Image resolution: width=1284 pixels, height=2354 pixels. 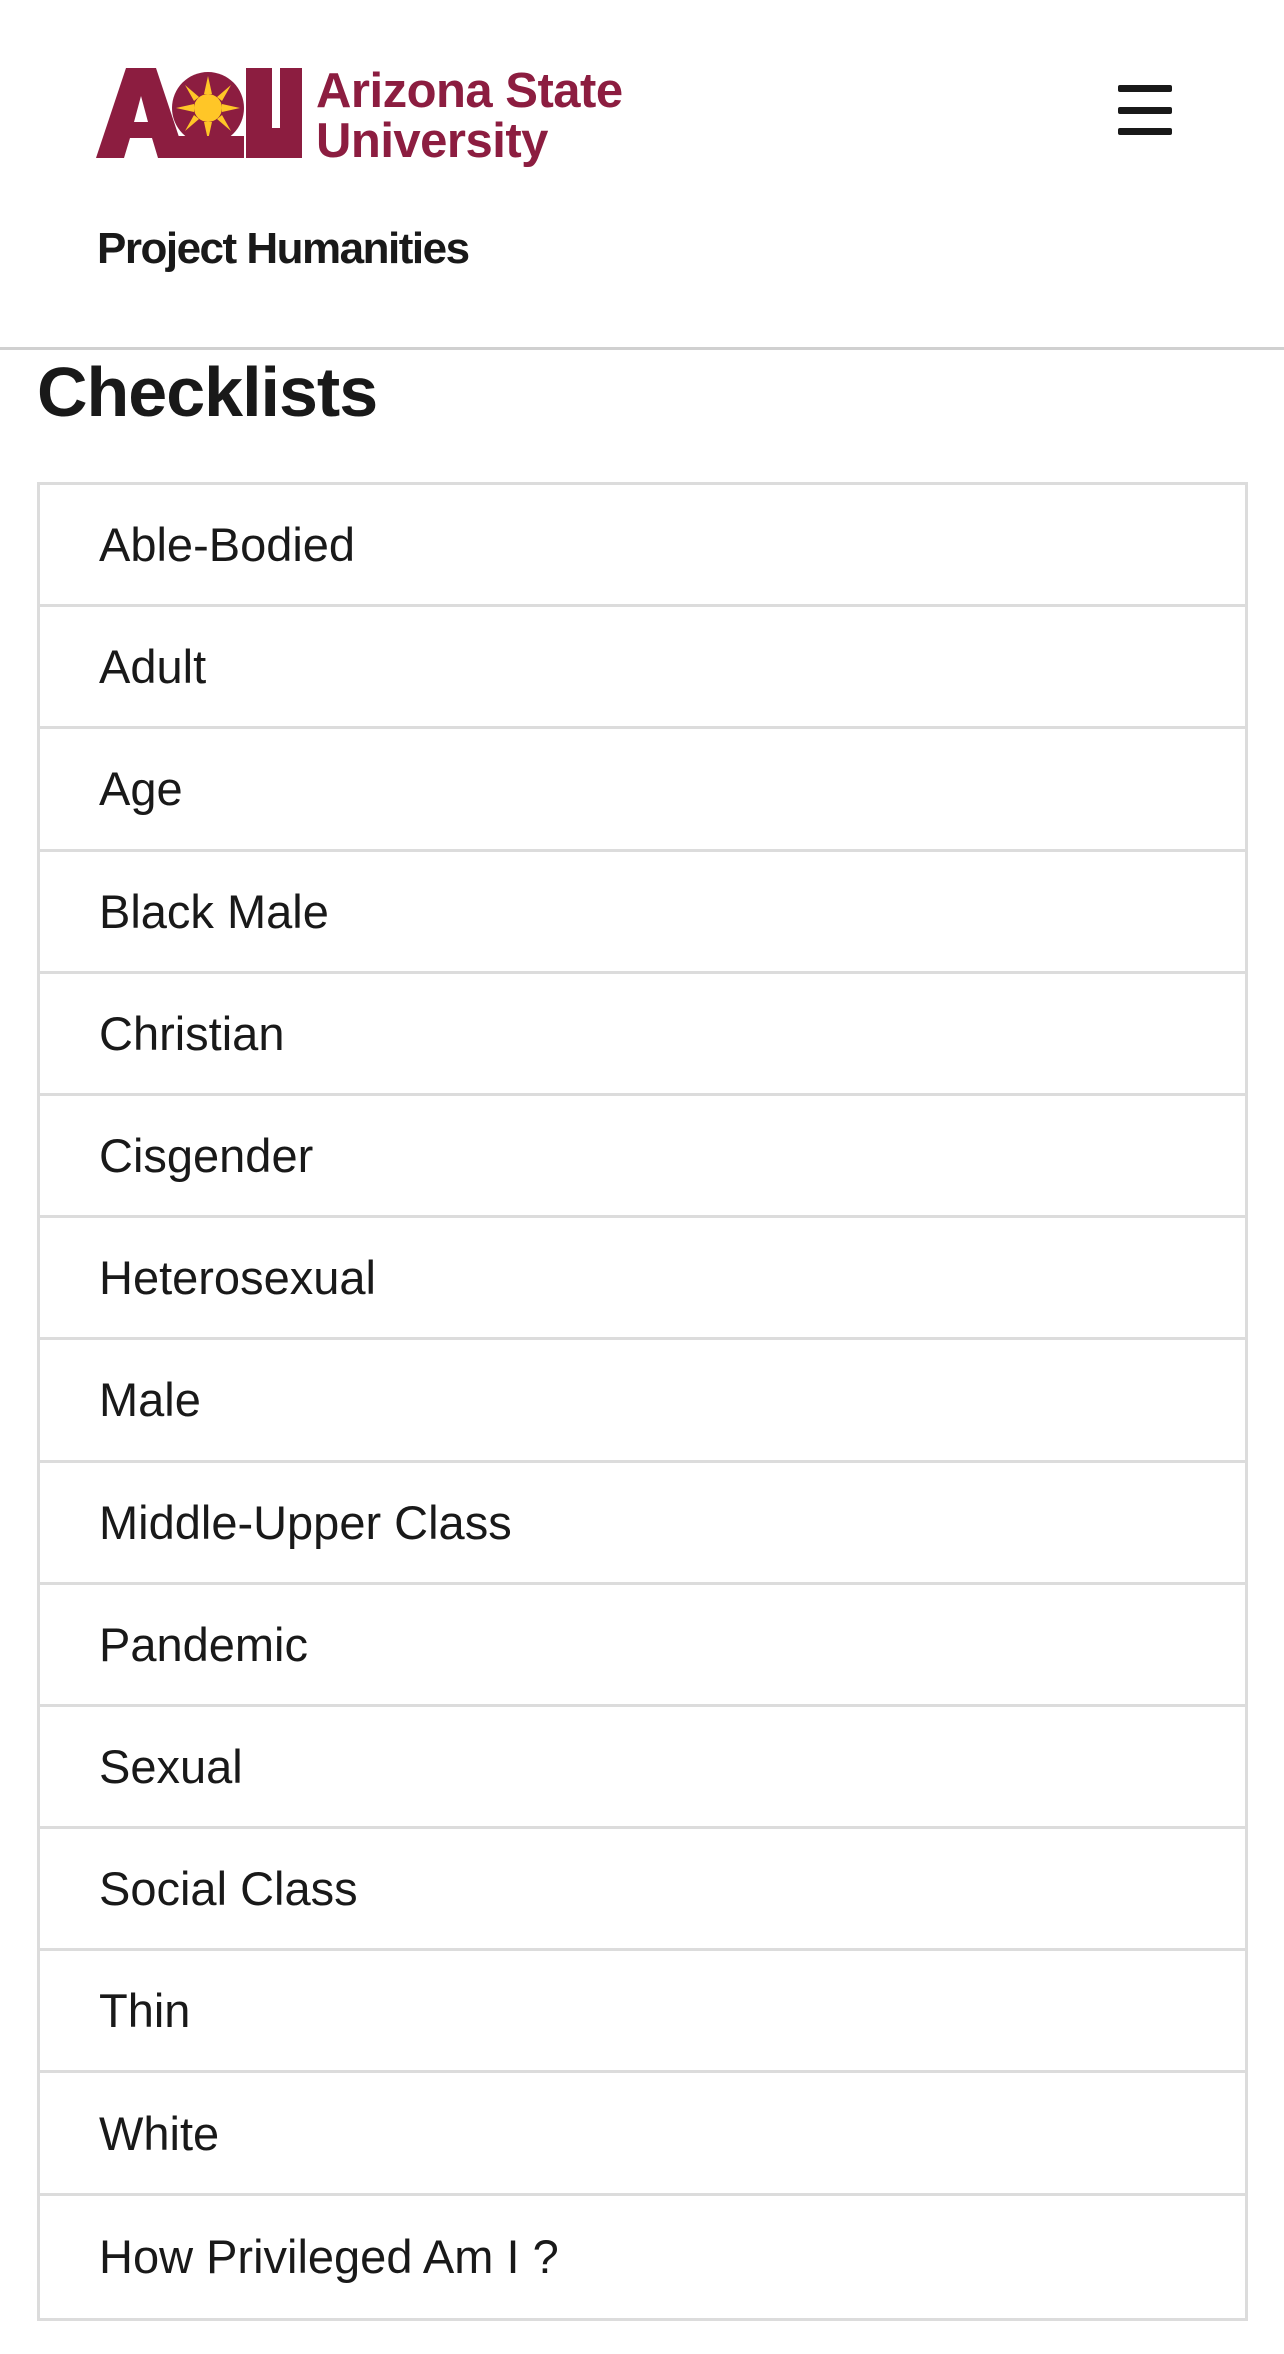 What do you see at coordinates (642, 1768) in the screenshot?
I see `checklist-item-sexual: Sexual` at bounding box center [642, 1768].